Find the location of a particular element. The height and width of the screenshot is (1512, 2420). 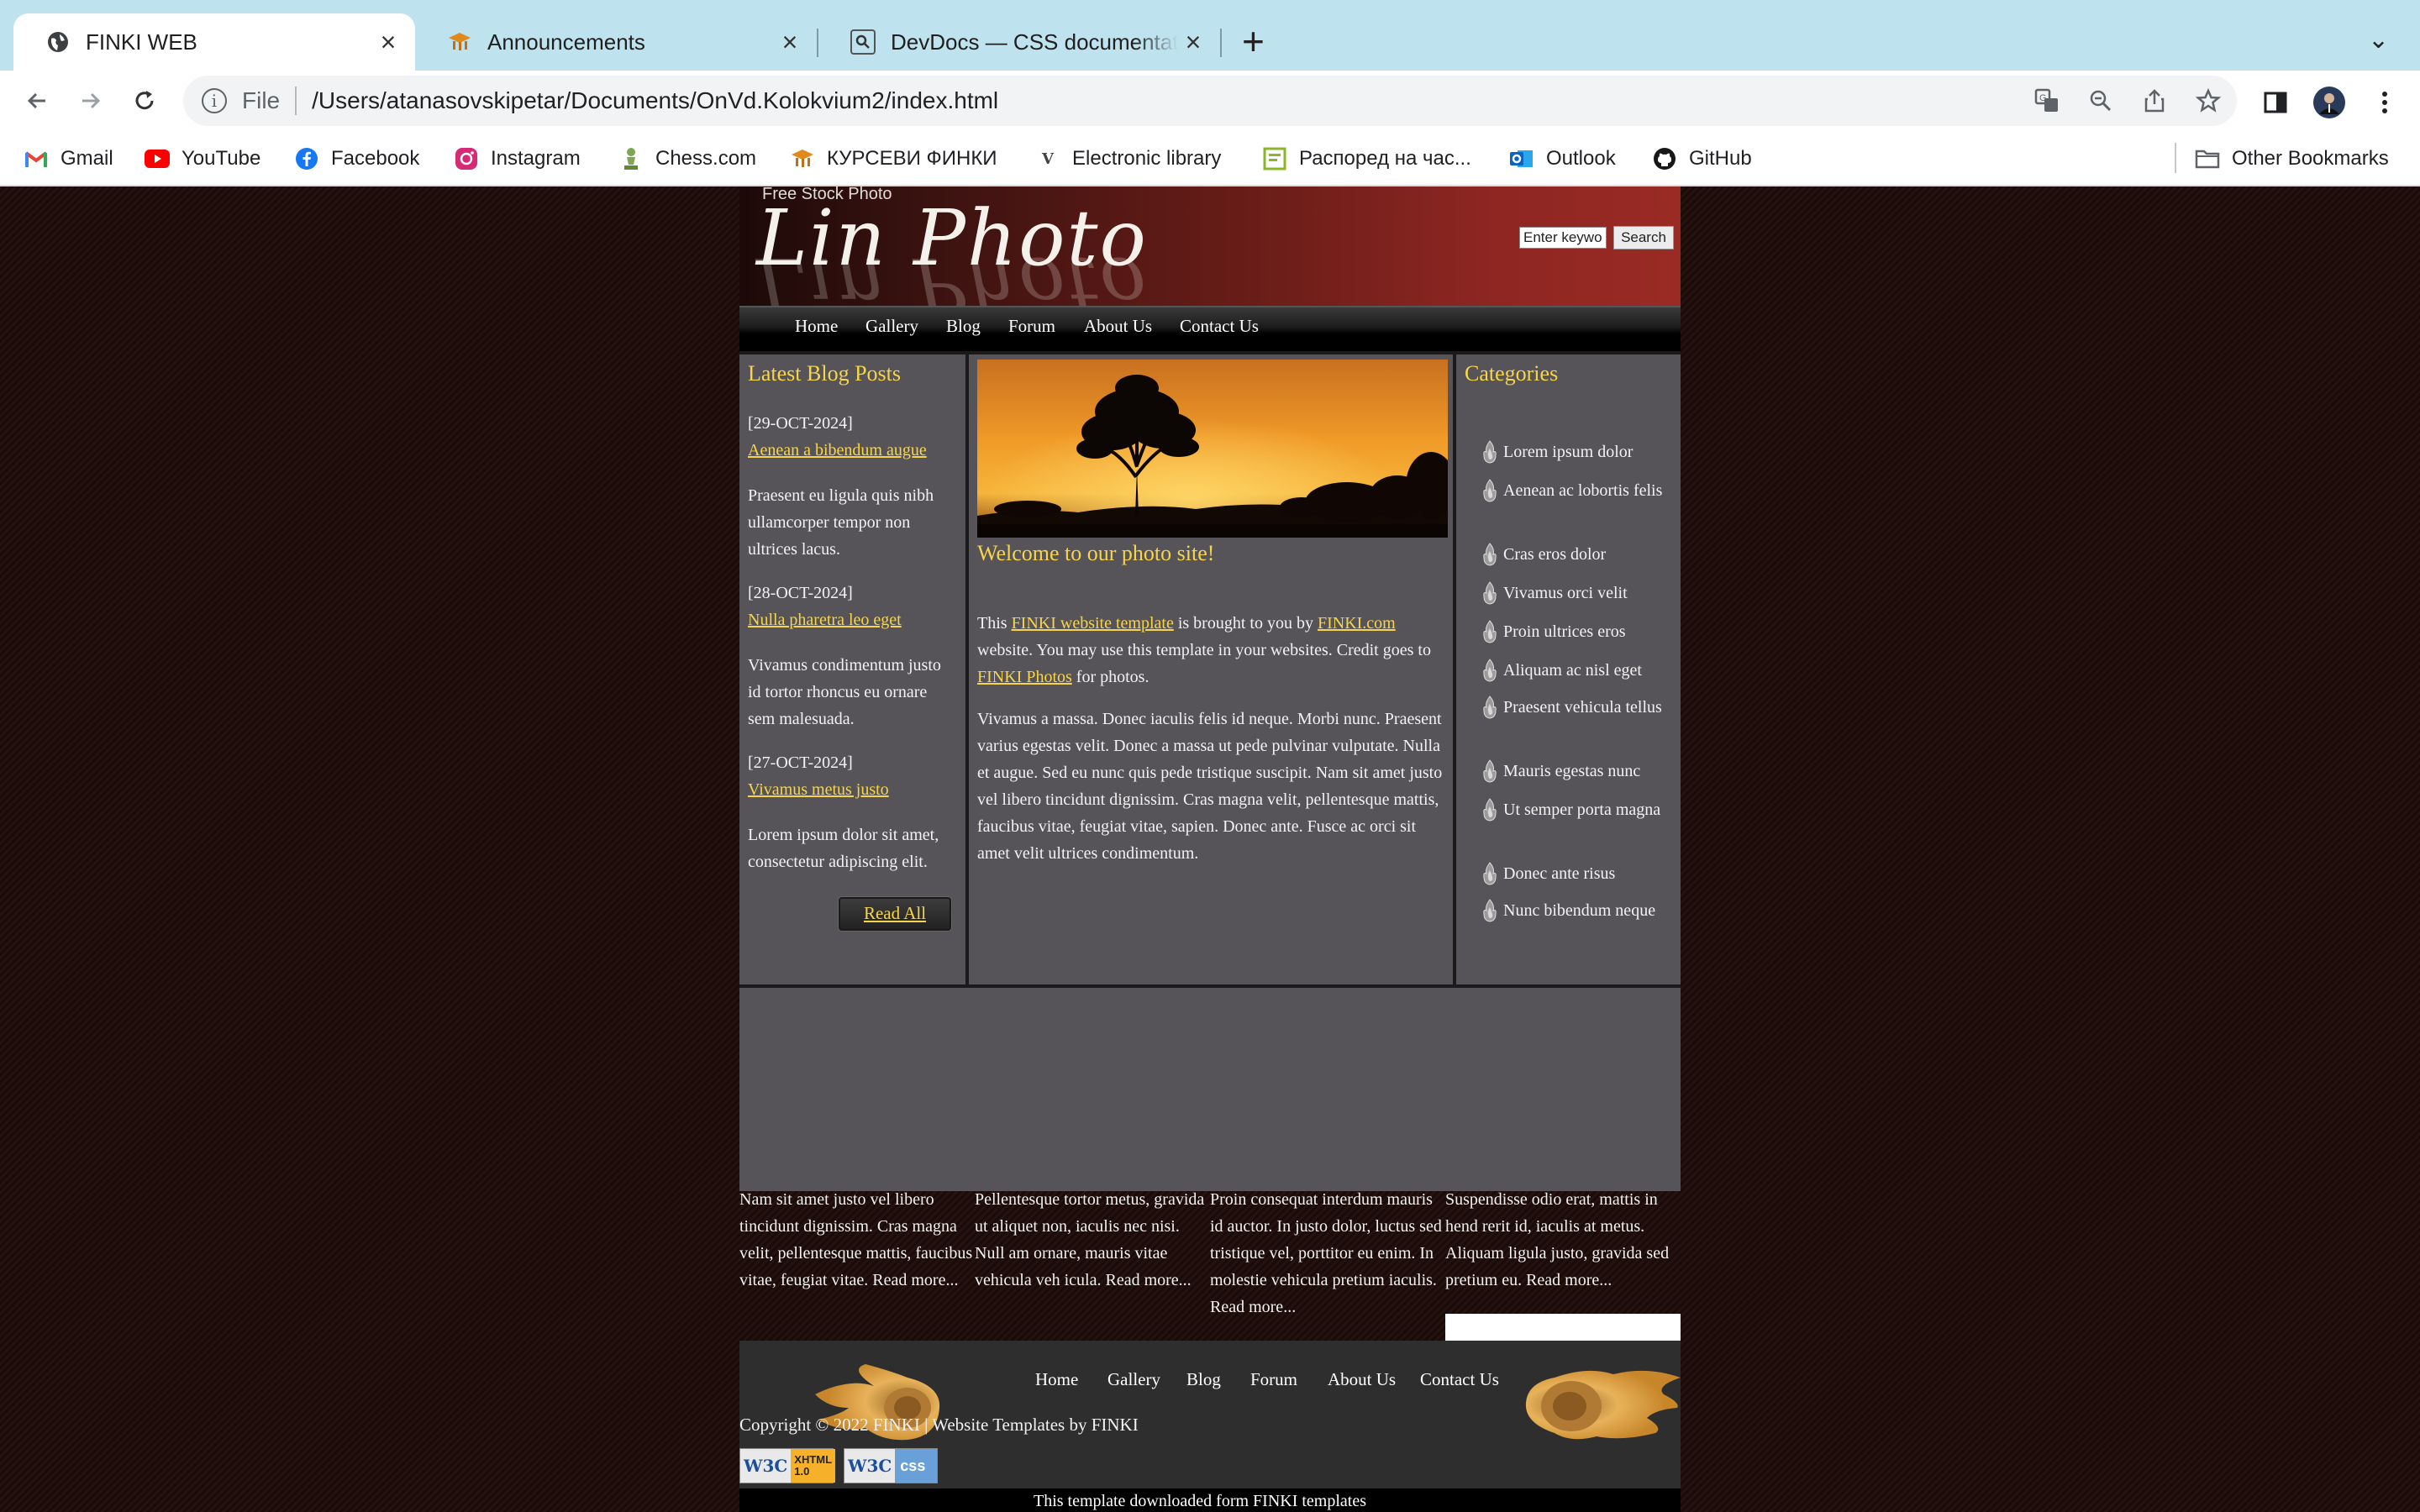

blog-post-date: [29-OCT-2024] is located at coordinates (800, 423).